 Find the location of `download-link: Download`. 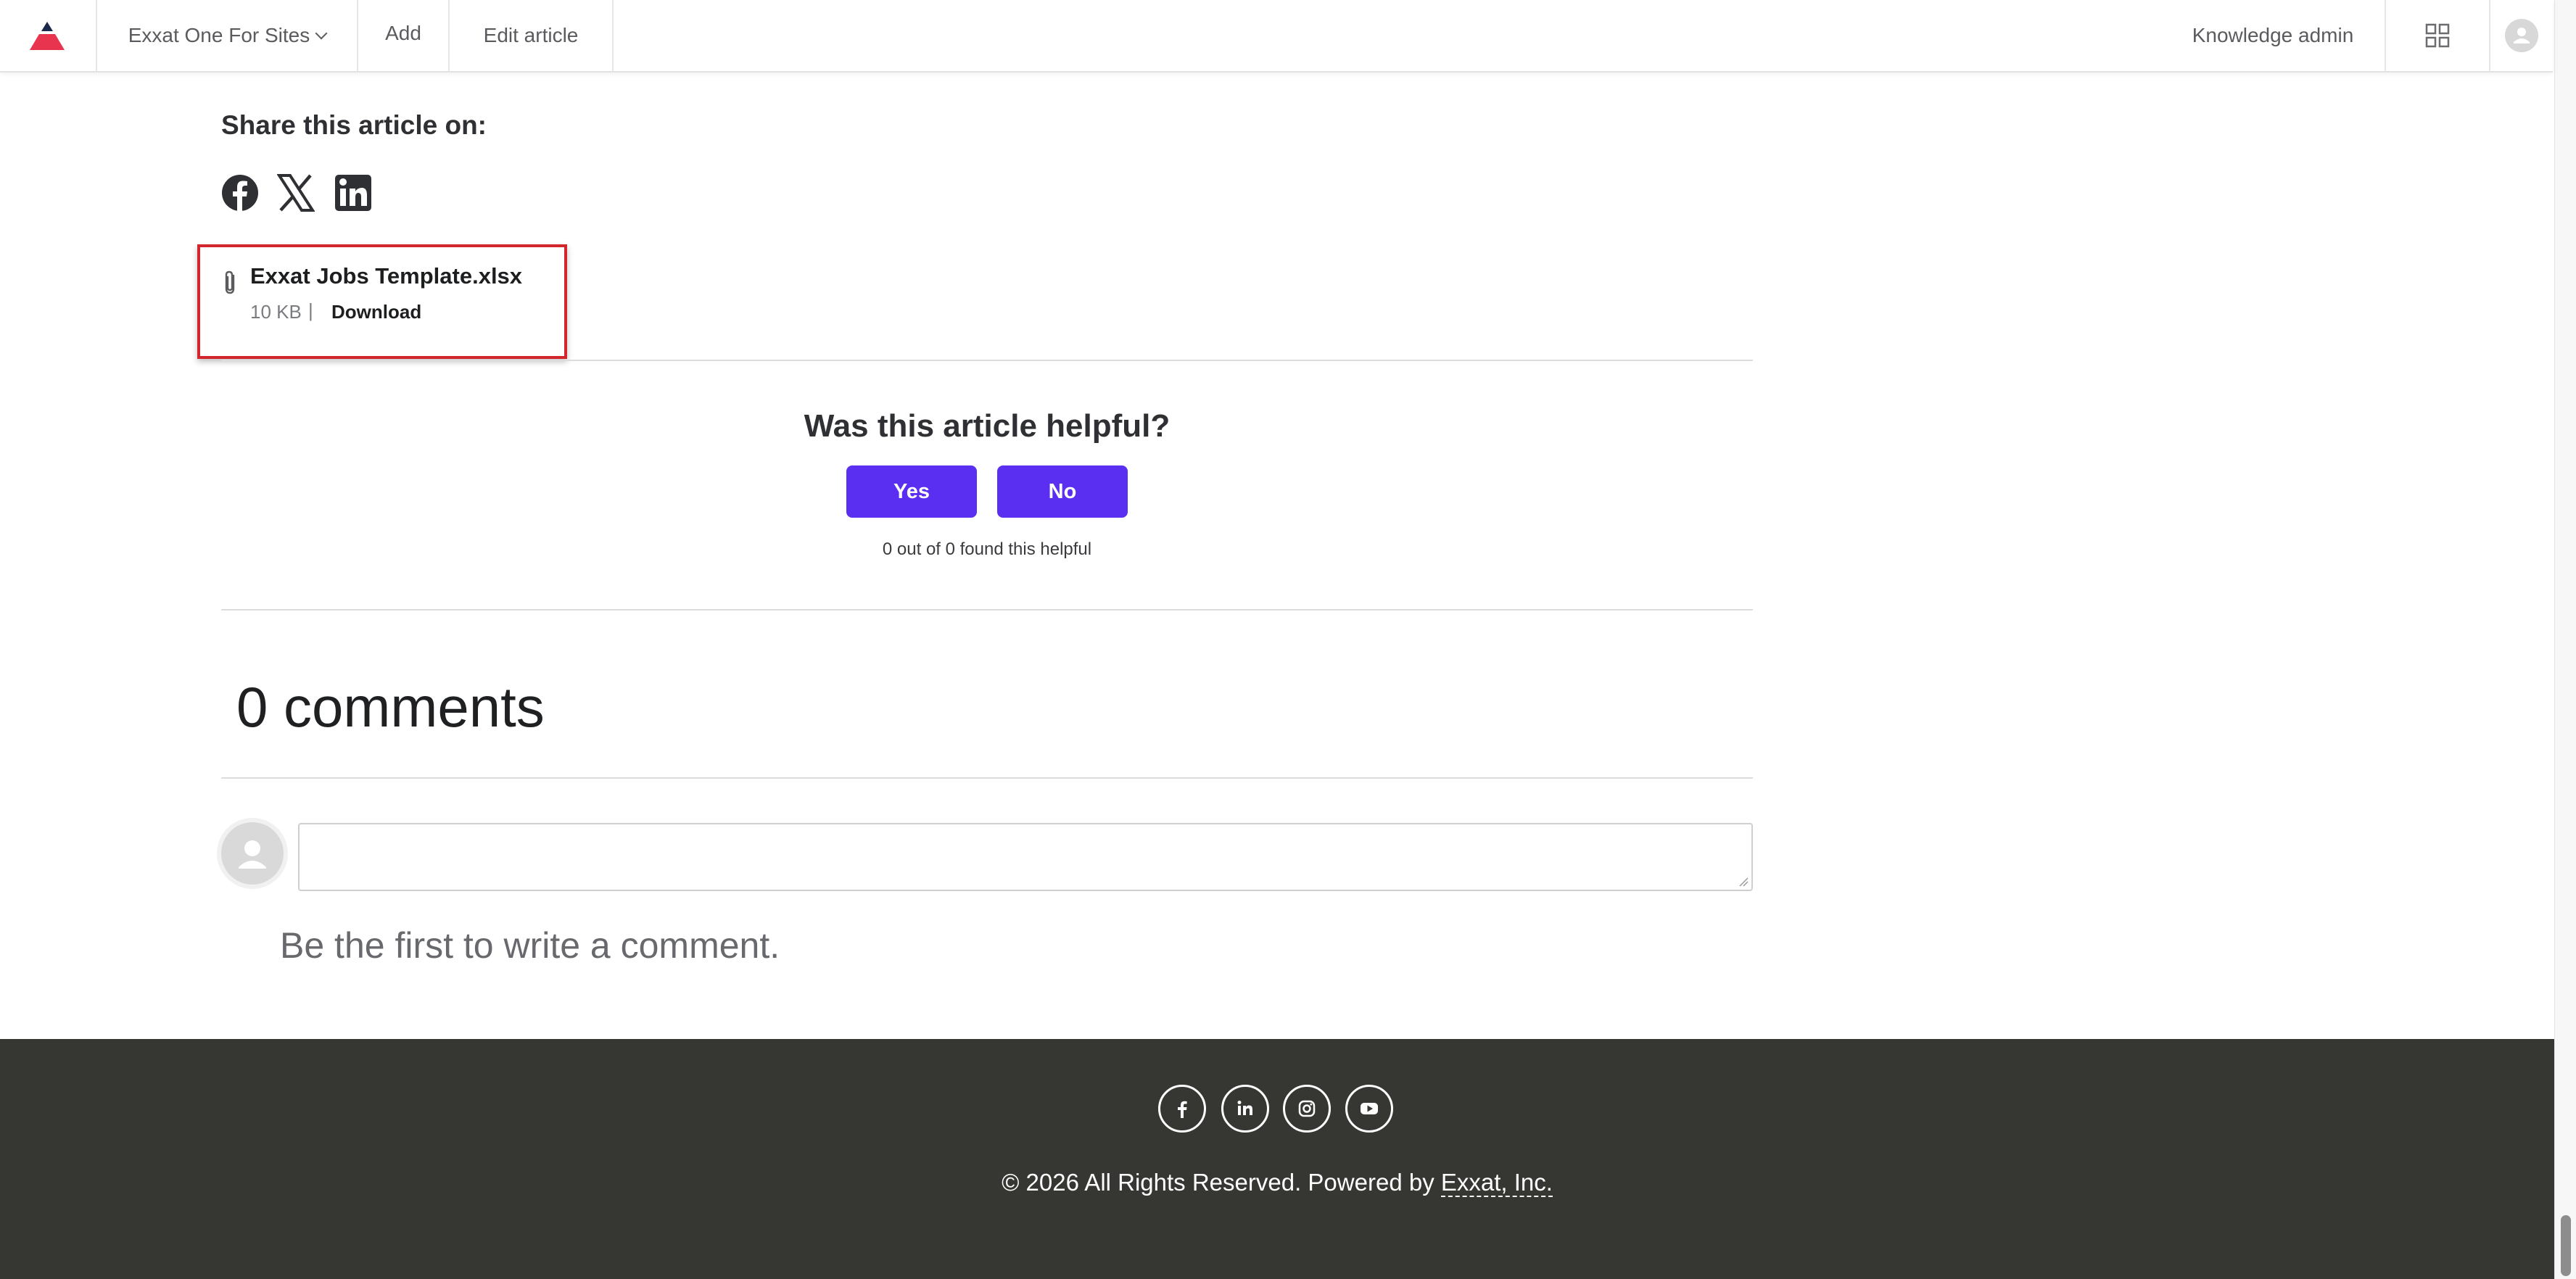

download-link: Download is located at coordinates (376, 312).